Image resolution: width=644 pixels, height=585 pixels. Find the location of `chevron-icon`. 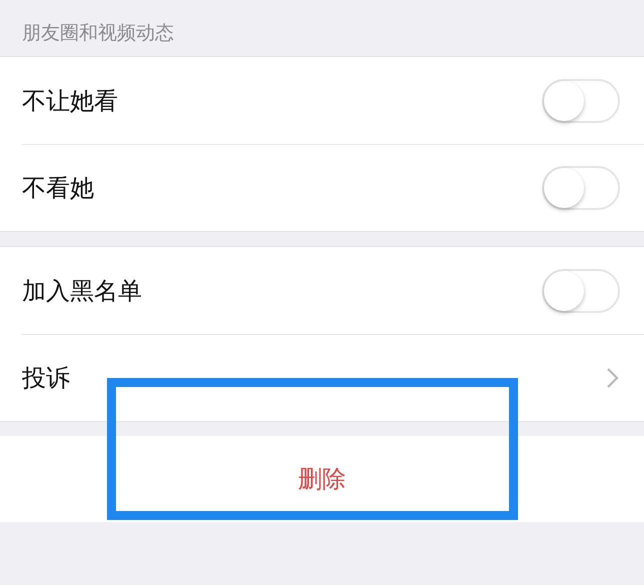

chevron-icon is located at coordinates (613, 377).